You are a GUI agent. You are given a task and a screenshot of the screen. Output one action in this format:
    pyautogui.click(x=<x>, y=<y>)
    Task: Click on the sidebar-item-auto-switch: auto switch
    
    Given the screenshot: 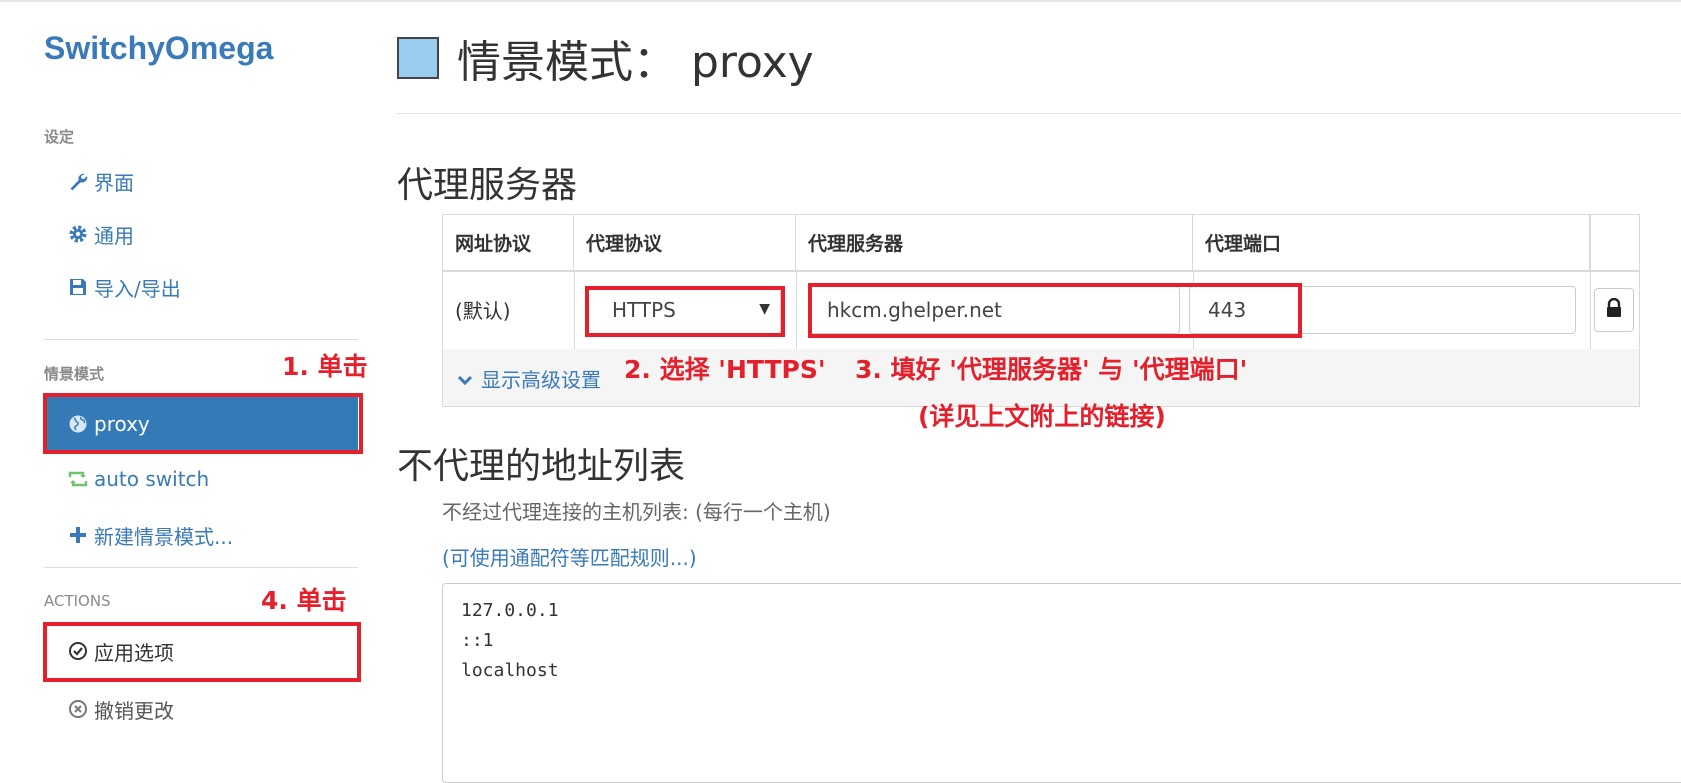 What is the action you would take?
    pyautogui.click(x=204, y=479)
    